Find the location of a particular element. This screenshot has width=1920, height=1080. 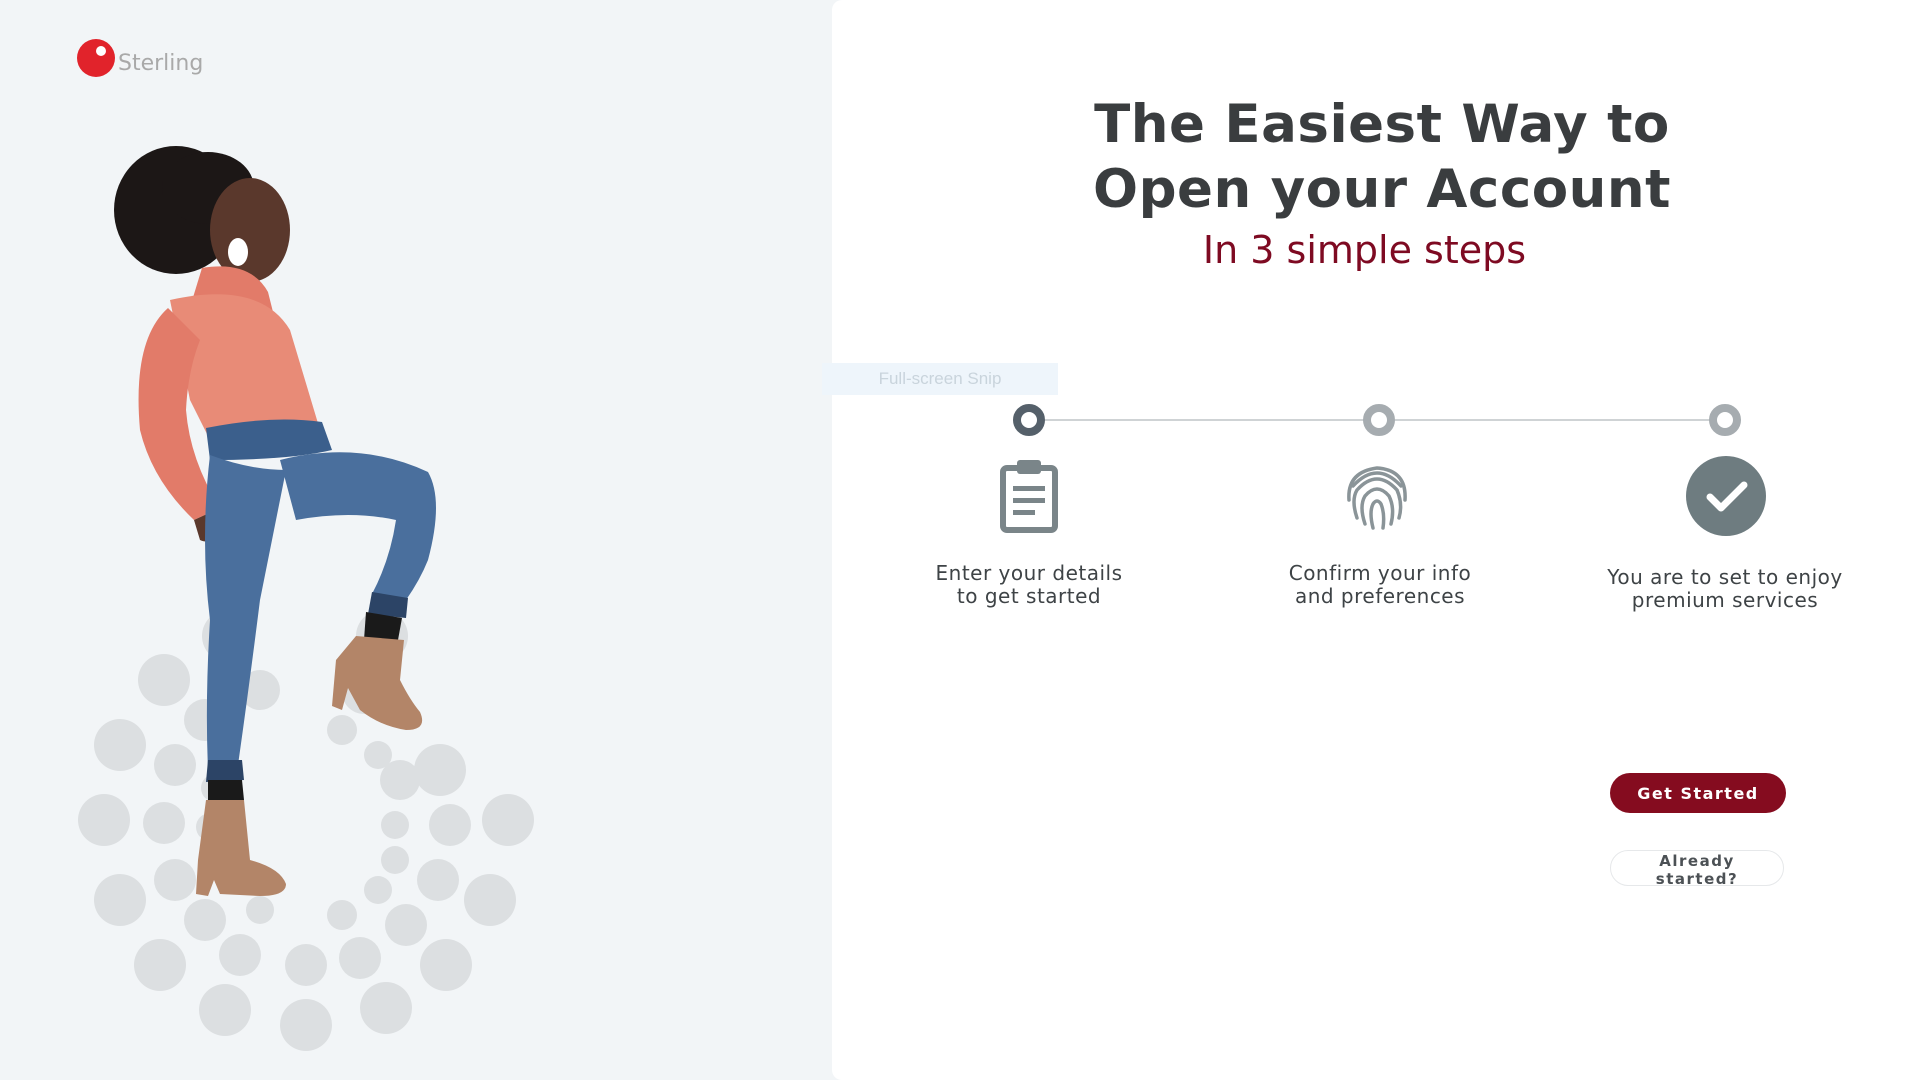

step-2-label-line1: Confirm your info is located at coordinates (1380, 573).